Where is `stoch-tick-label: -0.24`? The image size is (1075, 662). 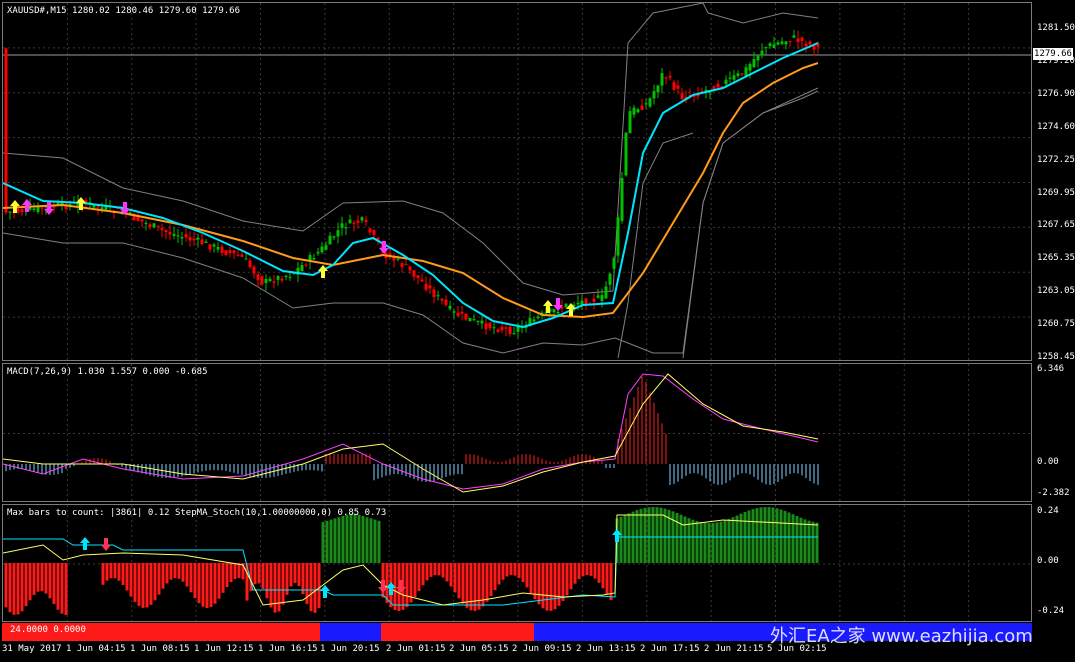 stoch-tick-label: -0.24 is located at coordinates (1051, 611).